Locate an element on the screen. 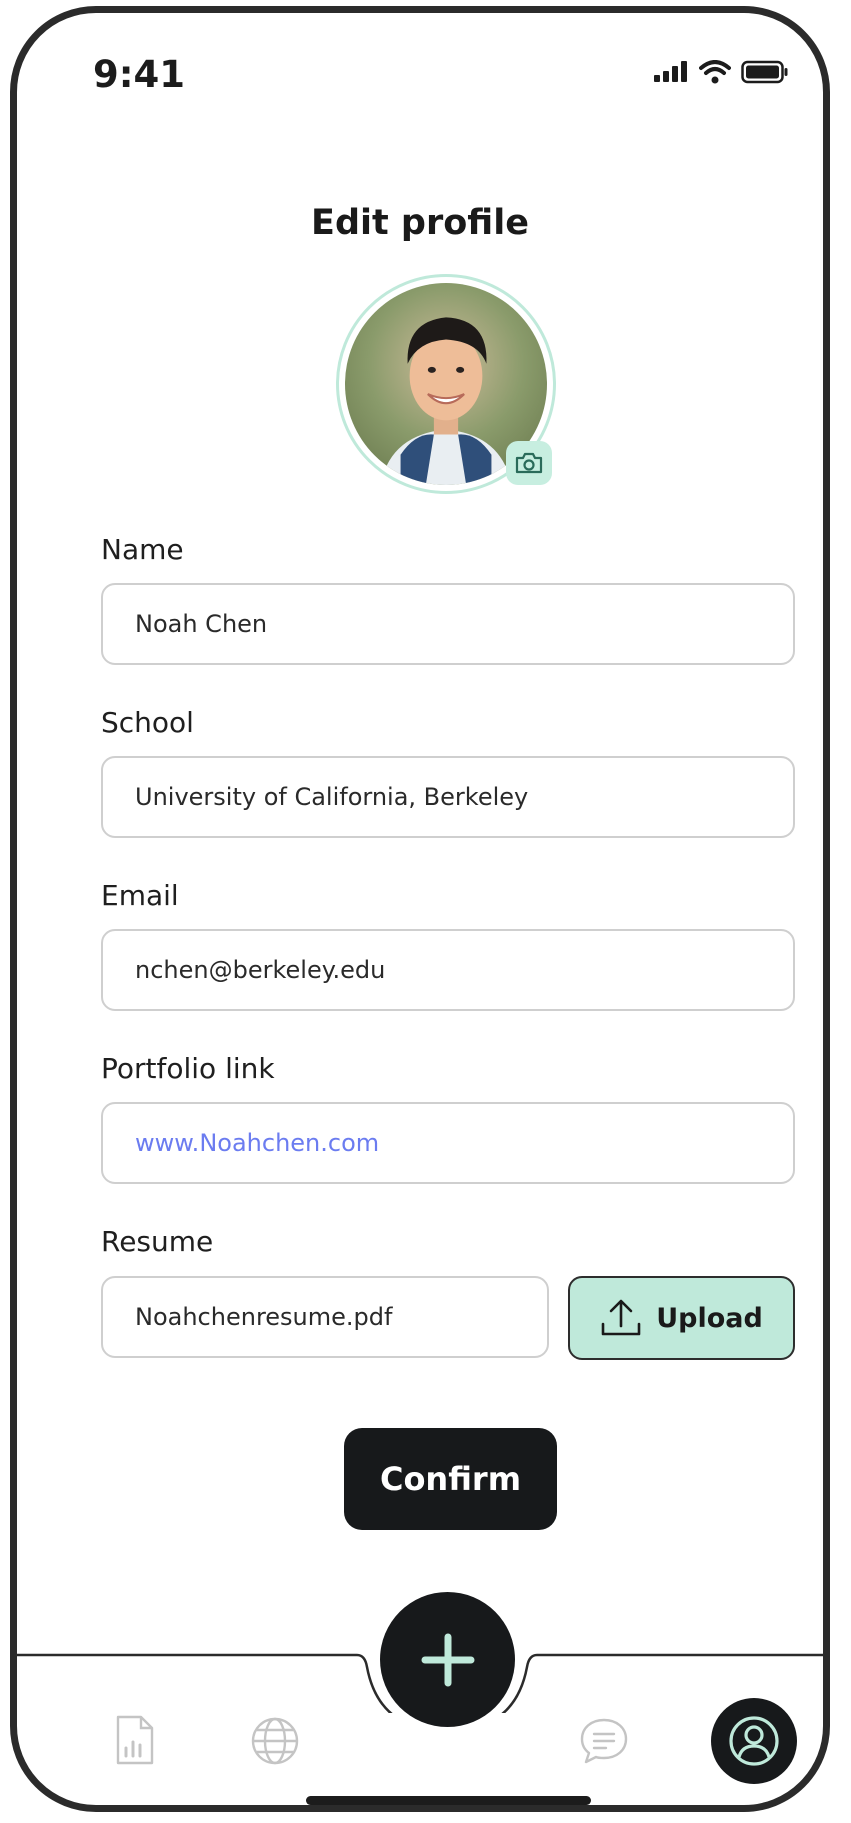  status-time: 9:41 is located at coordinates (139, 74).